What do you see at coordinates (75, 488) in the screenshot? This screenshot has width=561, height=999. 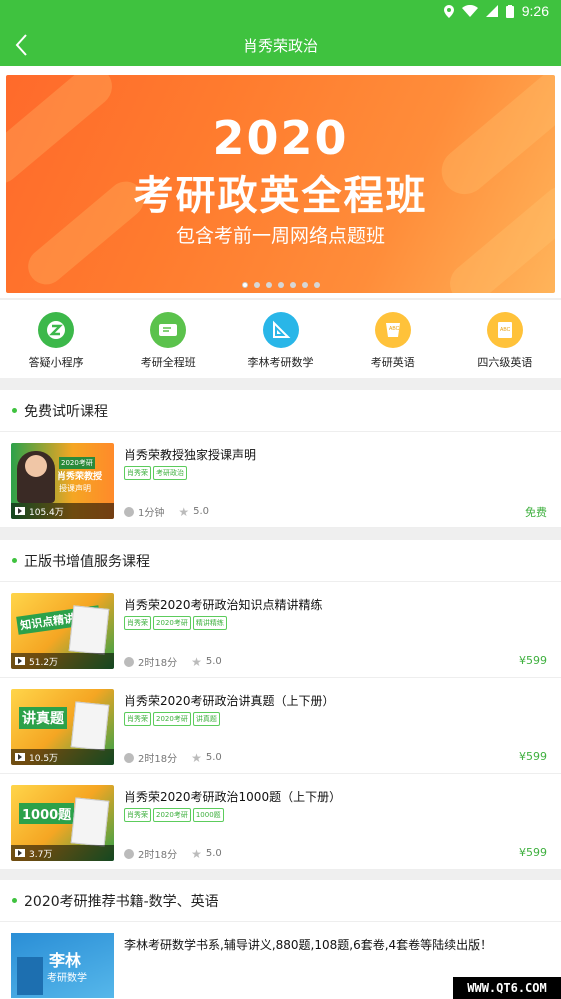 I see `thumb-caption: 授课声明` at bounding box center [75, 488].